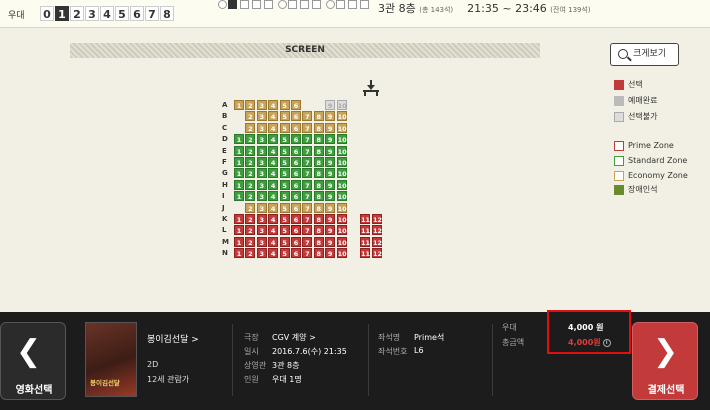  I want to click on seat-F3: 3, so click(261, 162).